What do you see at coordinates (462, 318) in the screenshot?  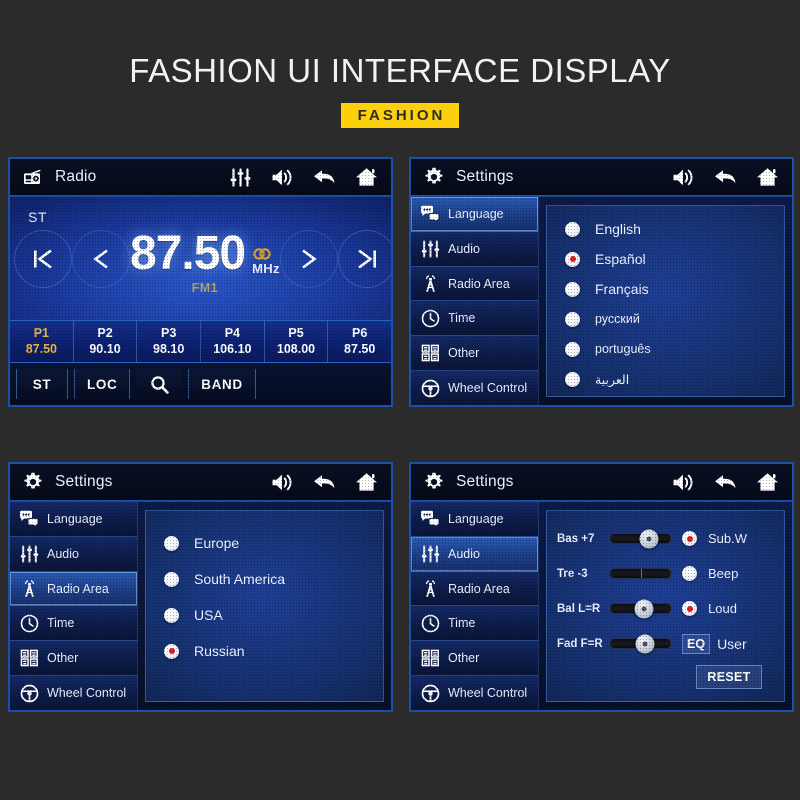 I see `sidebar-item-label: Time` at bounding box center [462, 318].